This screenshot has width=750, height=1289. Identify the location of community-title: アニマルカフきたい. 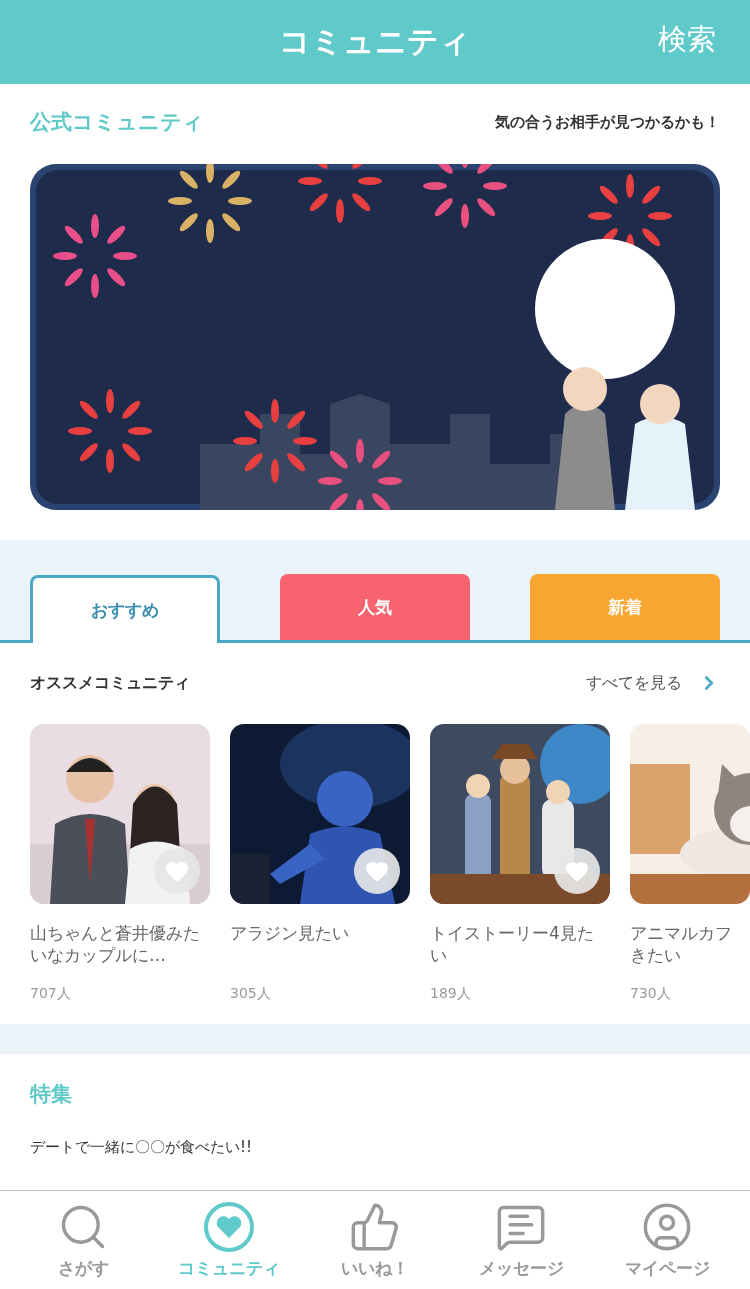
(681, 944).